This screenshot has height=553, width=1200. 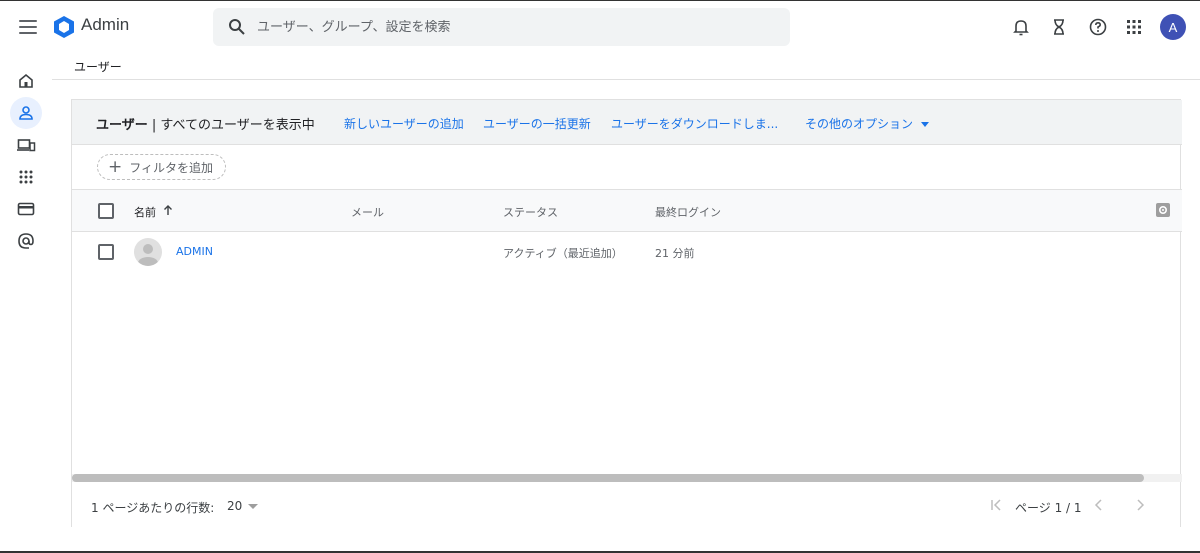 What do you see at coordinates (237, 27) in the screenshot?
I see `search-icon` at bounding box center [237, 27].